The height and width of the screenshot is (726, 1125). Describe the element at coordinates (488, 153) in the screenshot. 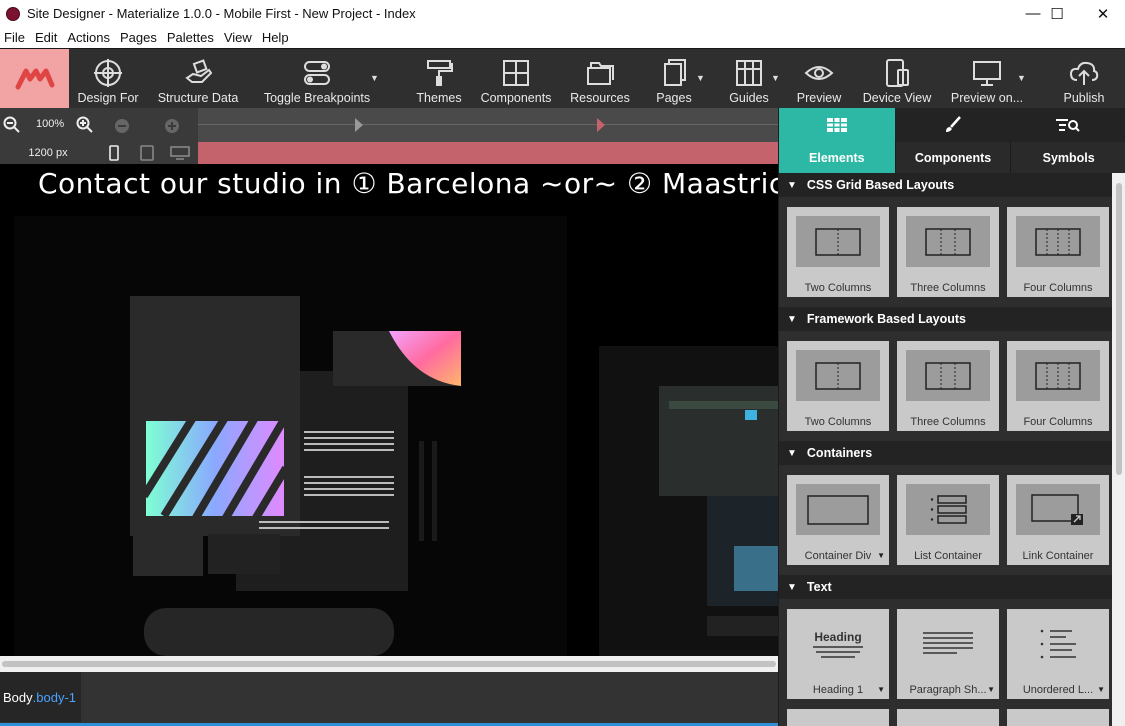

I see `breakpoint-range-bar` at that location.